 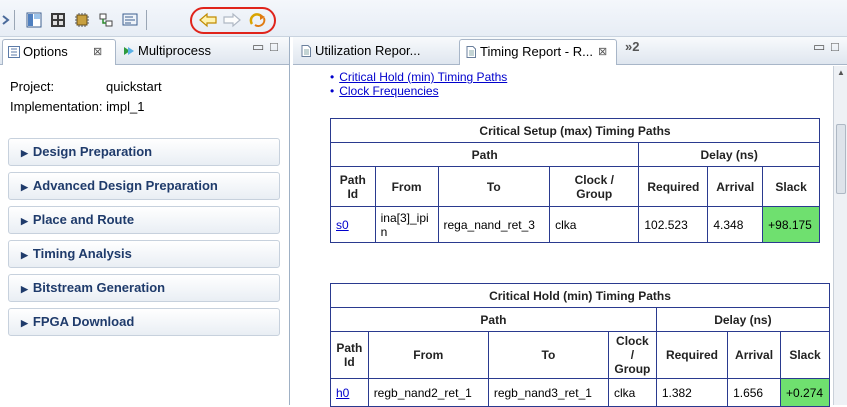 I want to click on tab-options: Options ⊠, so click(x=59, y=52).